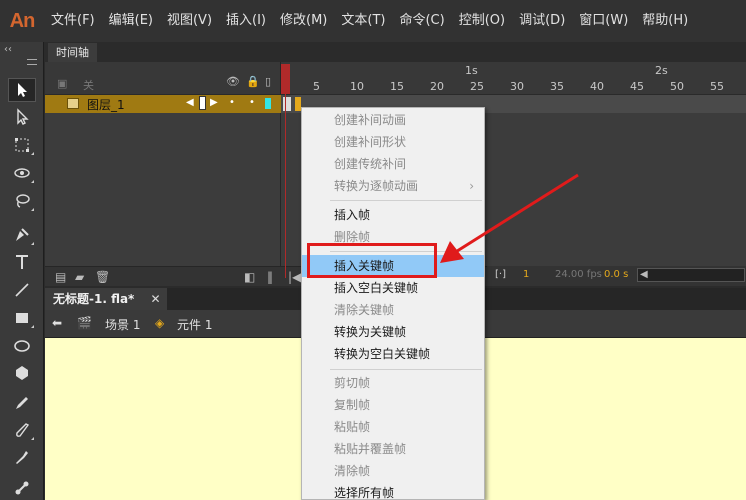  Describe the element at coordinates (194, 324) in the screenshot. I see `symbol-label: 元件 1` at that location.